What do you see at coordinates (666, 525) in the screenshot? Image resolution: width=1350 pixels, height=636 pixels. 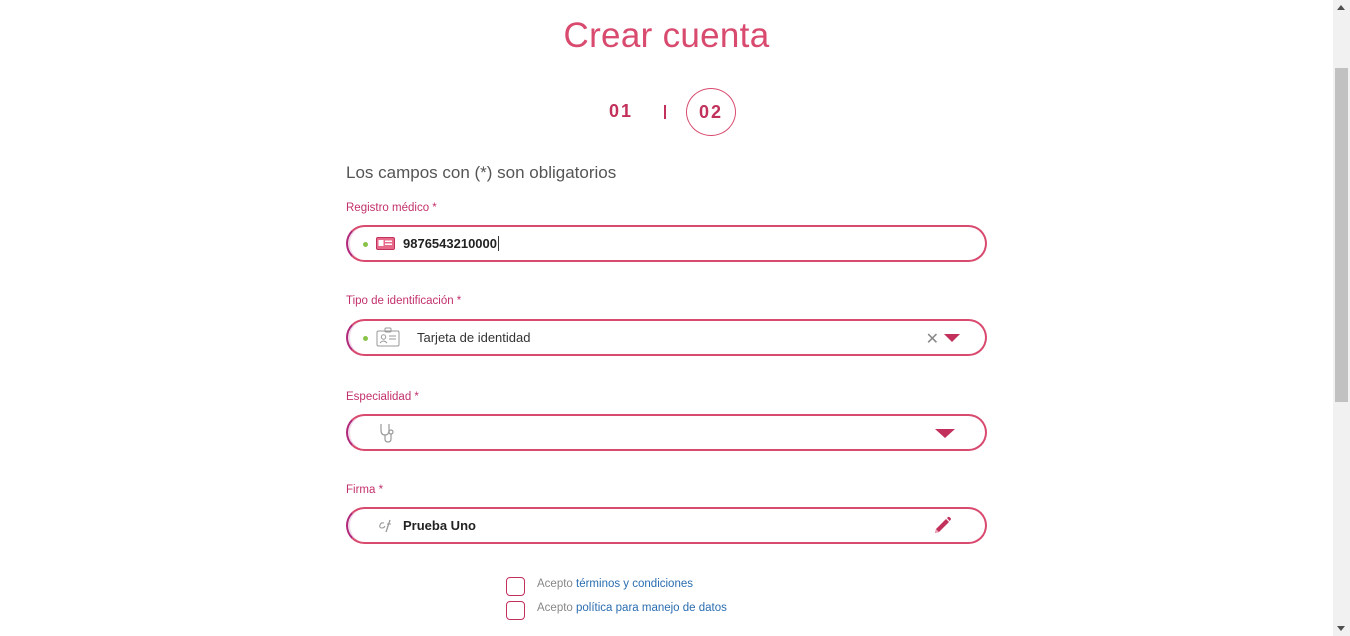 I see `signature-field: Prueba Uno` at bounding box center [666, 525].